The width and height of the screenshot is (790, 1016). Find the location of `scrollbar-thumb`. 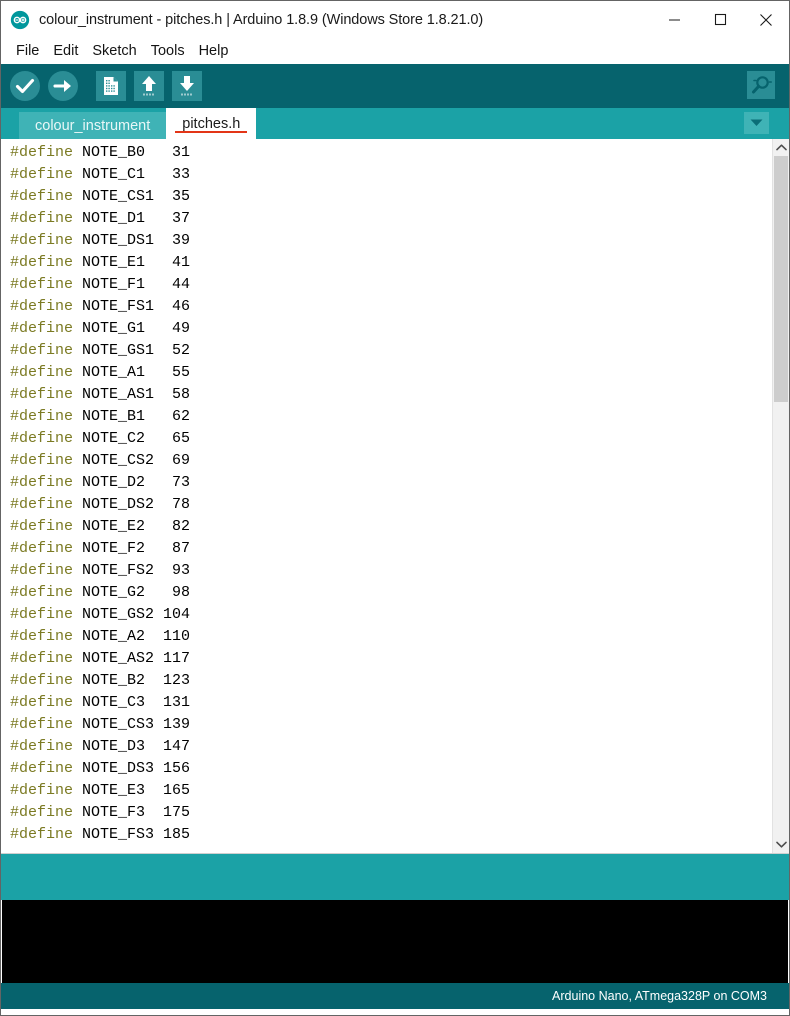

scrollbar-thumb is located at coordinates (781, 279).